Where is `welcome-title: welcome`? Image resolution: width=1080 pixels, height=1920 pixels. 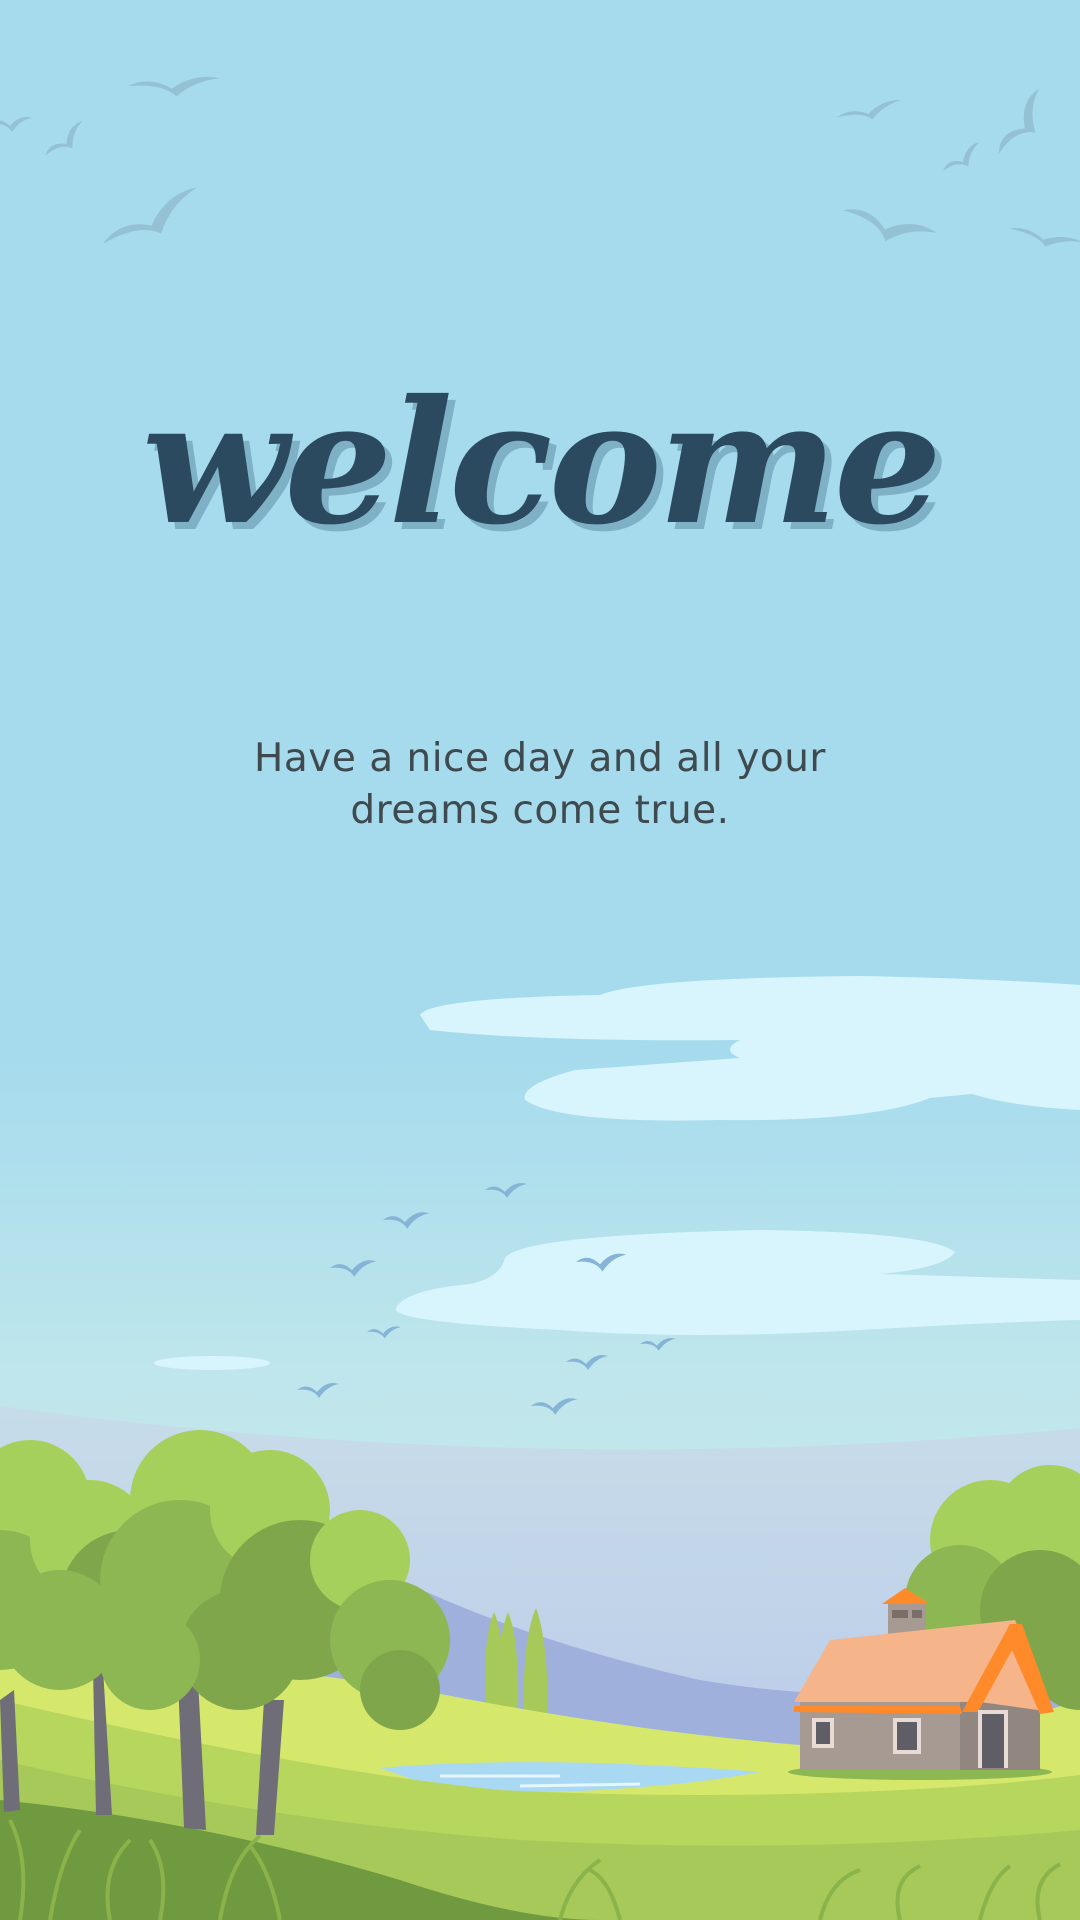
welcome-title: welcome is located at coordinates (541, 463).